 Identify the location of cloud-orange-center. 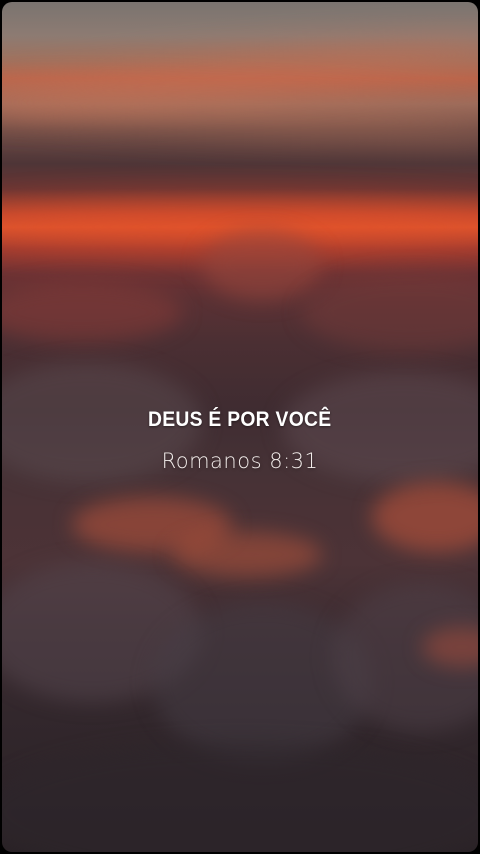
(247, 554).